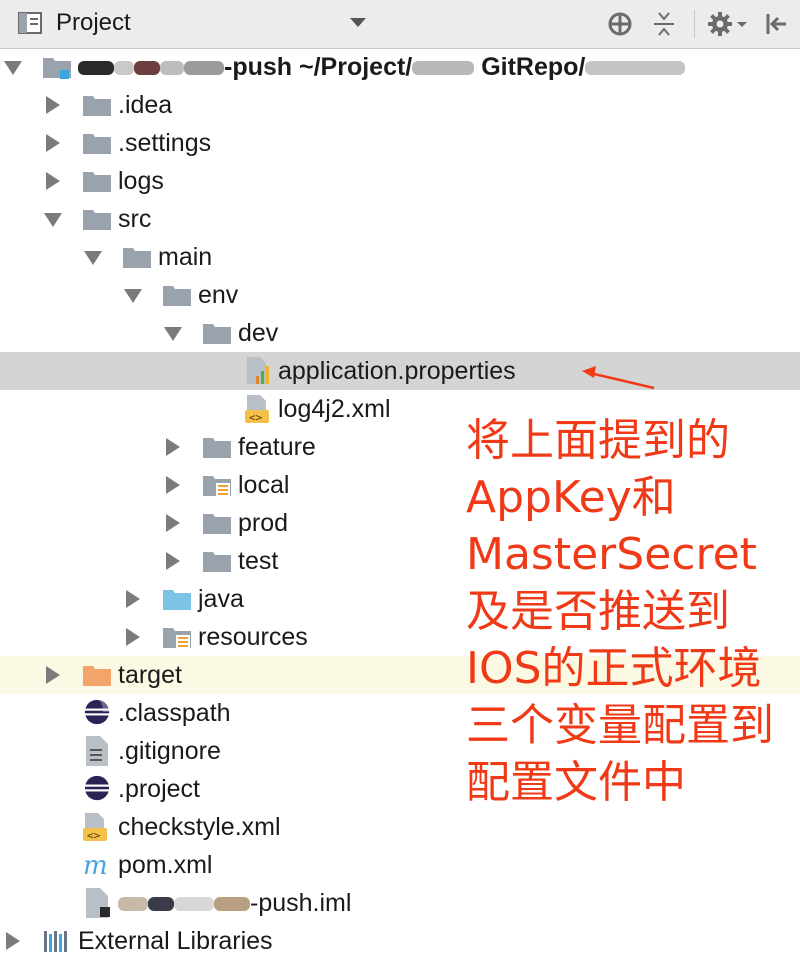 The height and width of the screenshot is (972, 800). What do you see at coordinates (400, 257) in the screenshot?
I see `tree-row-main: main` at bounding box center [400, 257].